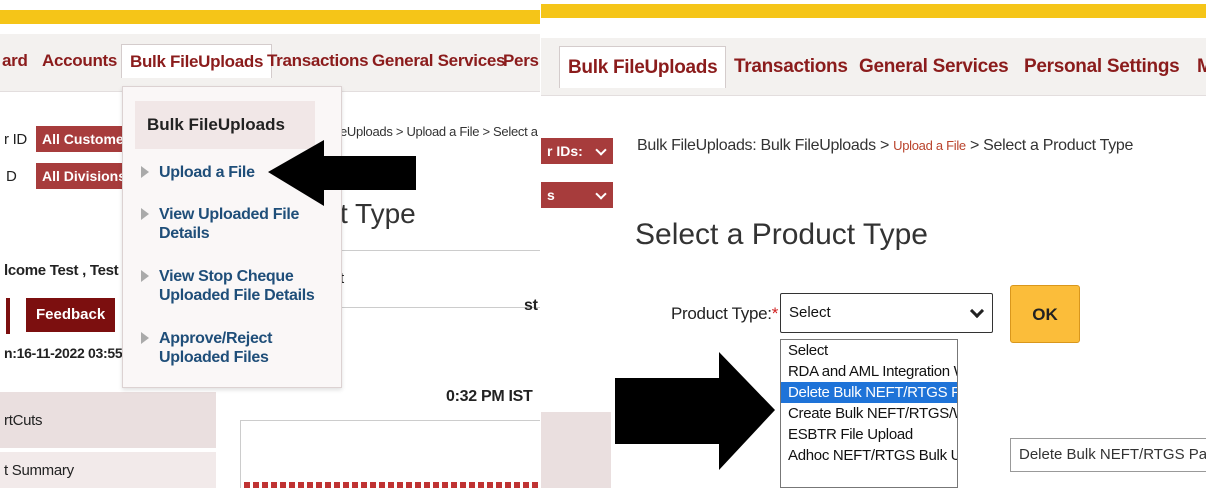 The height and width of the screenshot is (488, 1206). I want to click on annotation-arrow-right-icon, so click(695, 411).